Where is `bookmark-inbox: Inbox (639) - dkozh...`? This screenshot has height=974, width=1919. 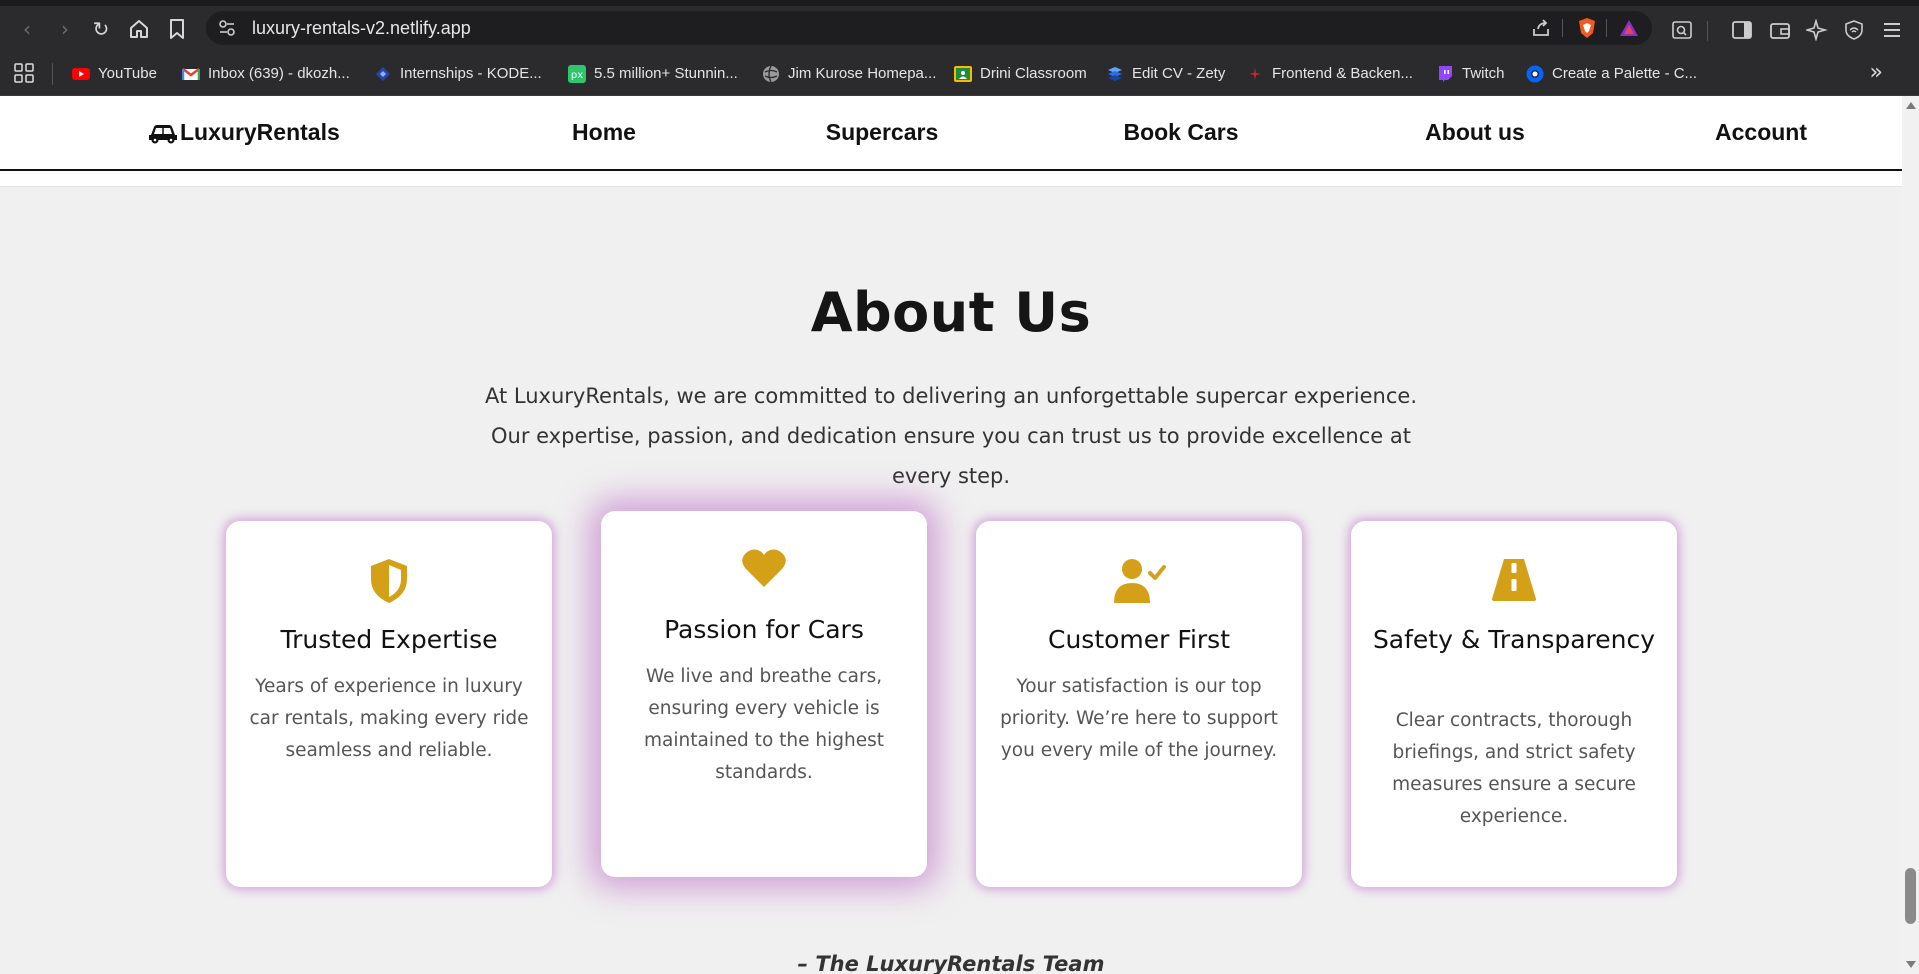 bookmark-inbox: Inbox (639) - dkozh... is located at coordinates (266, 73).